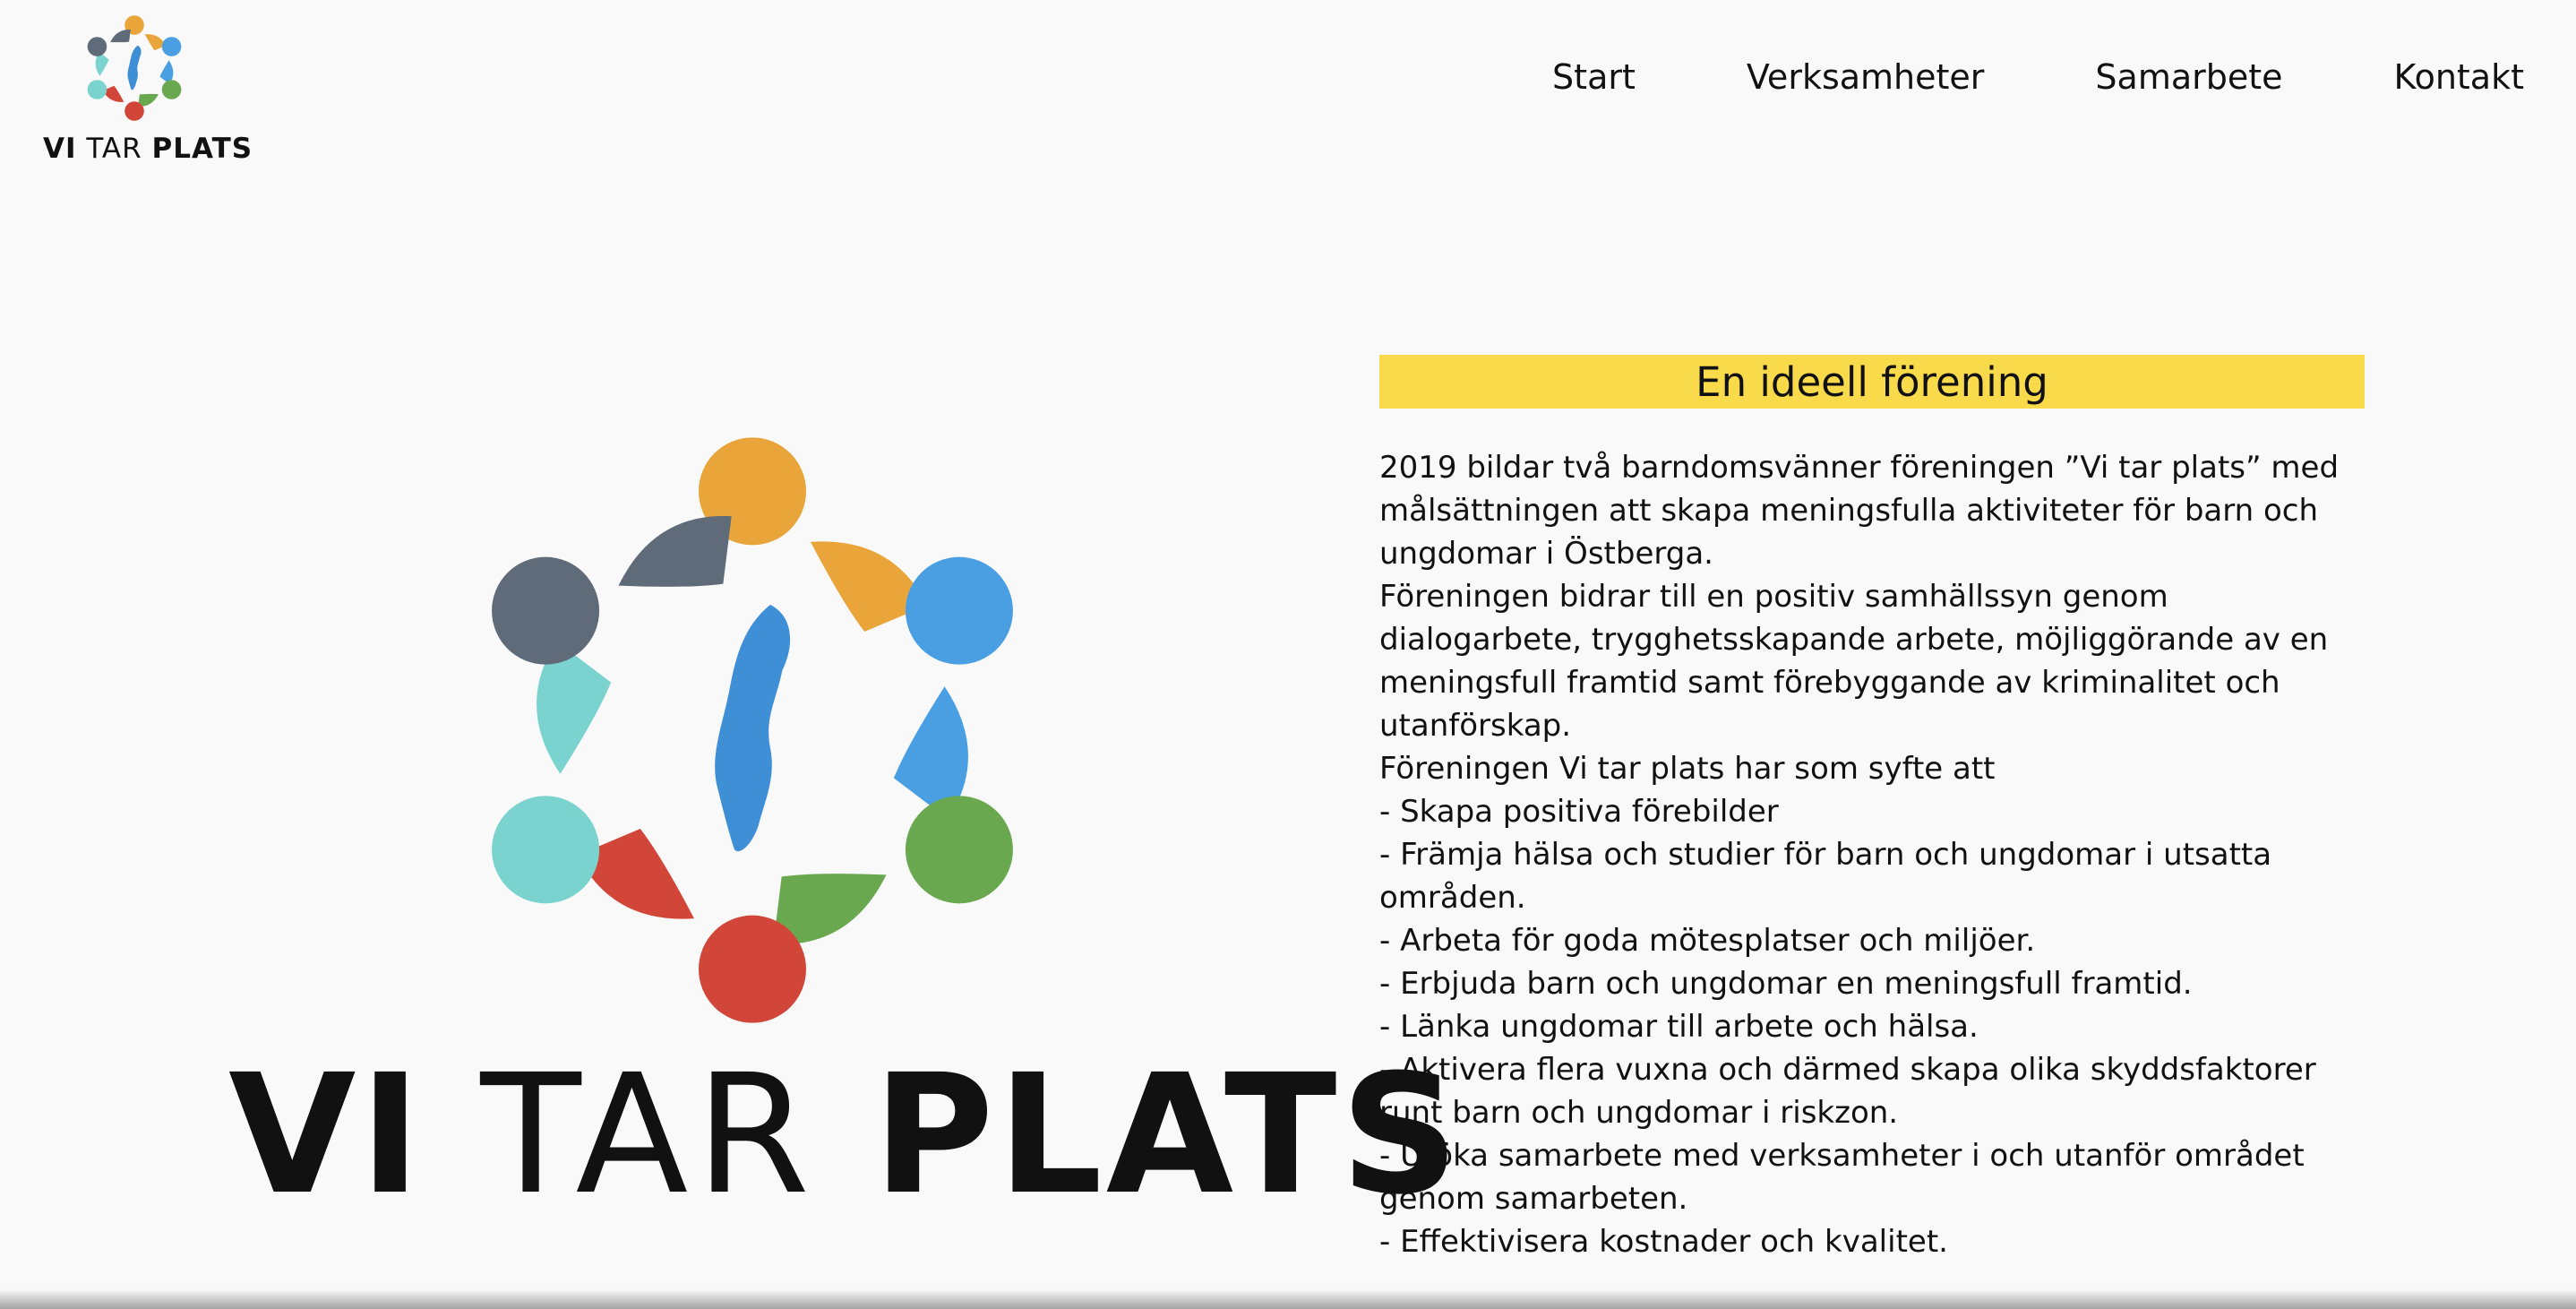 The height and width of the screenshot is (1309, 2576). Describe the element at coordinates (2038, 77) in the screenshot. I see `main-nav: Start Verksamheter Samarbete Kontakt` at that location.